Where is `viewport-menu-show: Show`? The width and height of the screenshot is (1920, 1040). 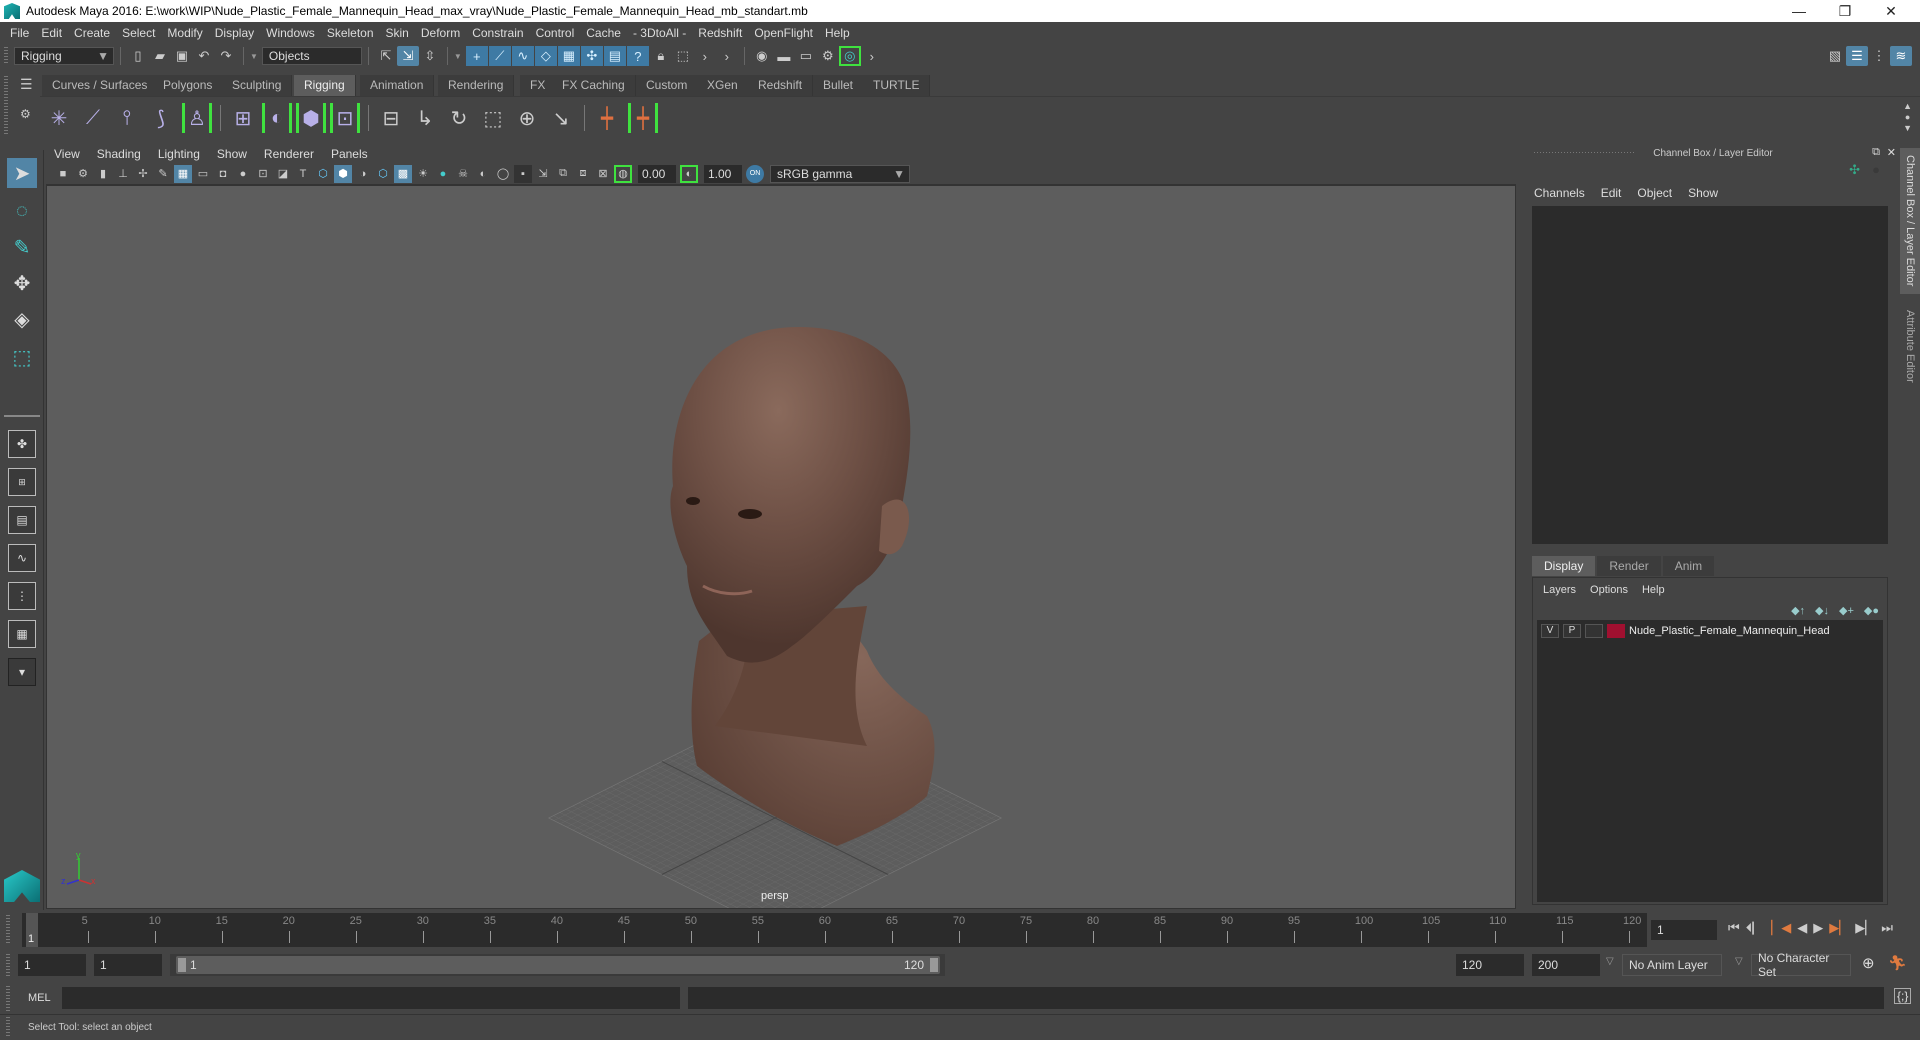 viewport-menu-show: Show is located at coordinates (232, 154).